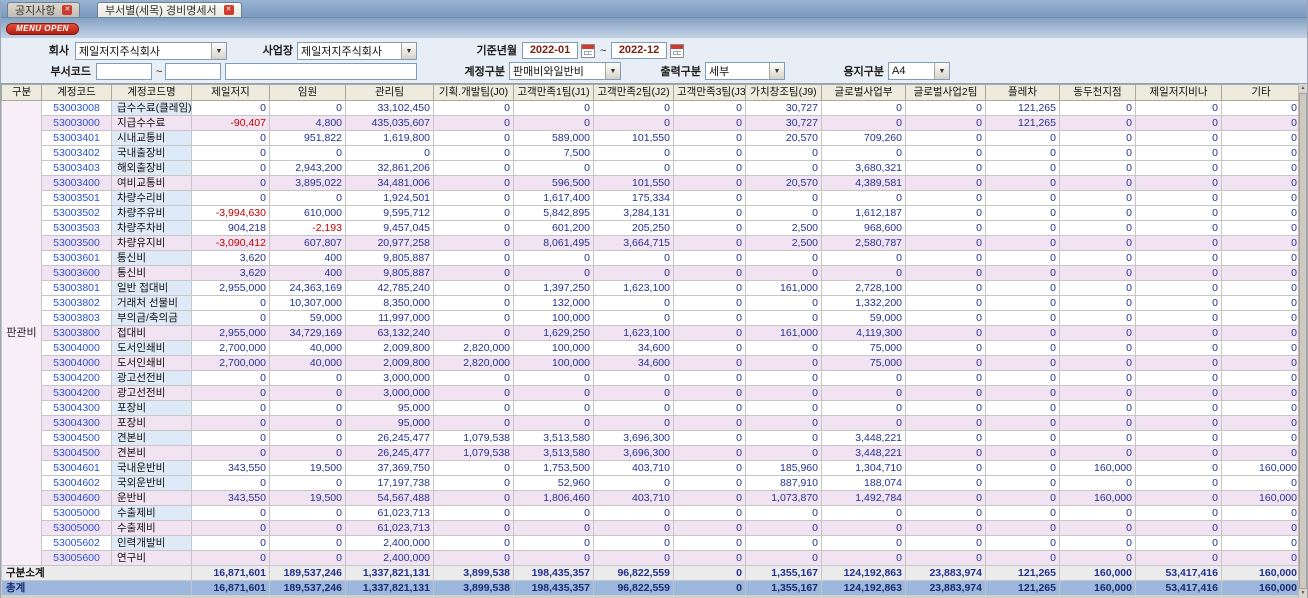 The height and width of the screenshot is (598, 1308). What do you see at coordinates (357, 51) in the screenshot?
I see `site-select: 제일저지주식회사 ▼` at bounding box center [357, 51].